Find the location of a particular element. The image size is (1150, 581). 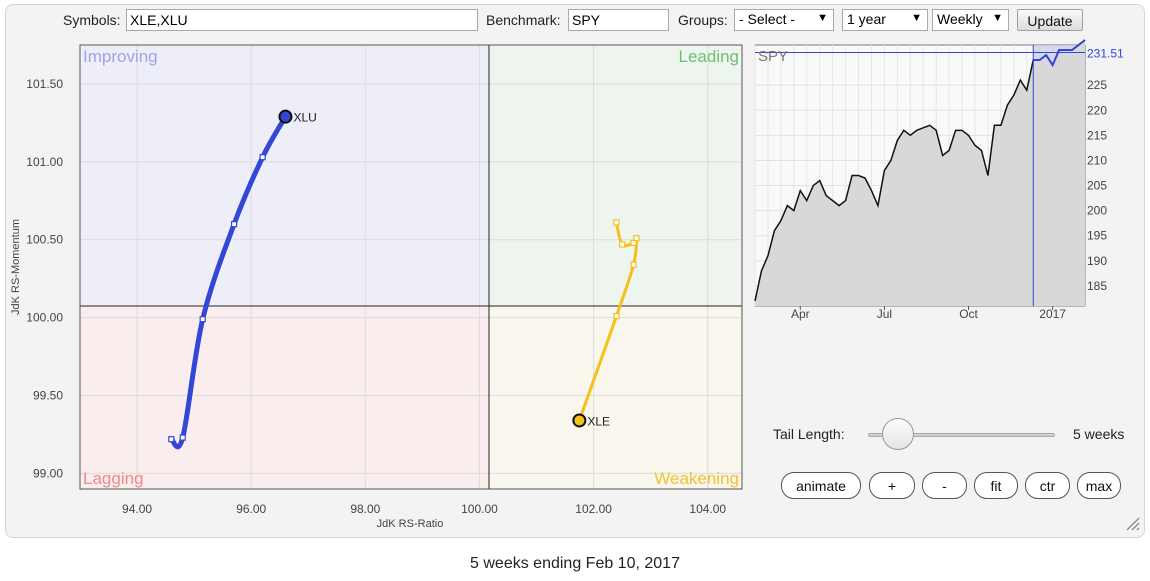

y-tick-label: 99.50 is located at coordinates (48, 396).